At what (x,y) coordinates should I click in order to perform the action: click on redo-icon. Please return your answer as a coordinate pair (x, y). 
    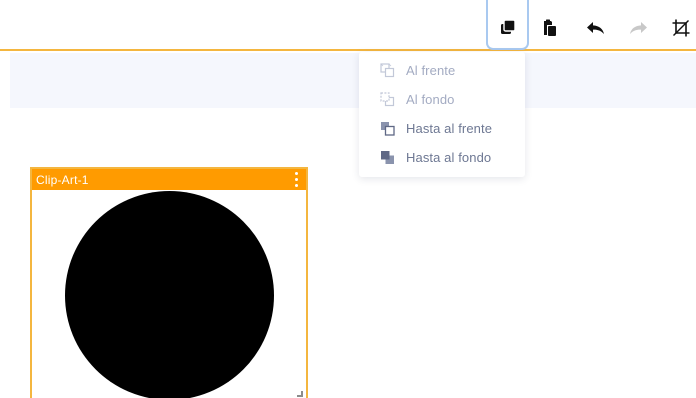
    Looking at the image, I should click on (638, 28).